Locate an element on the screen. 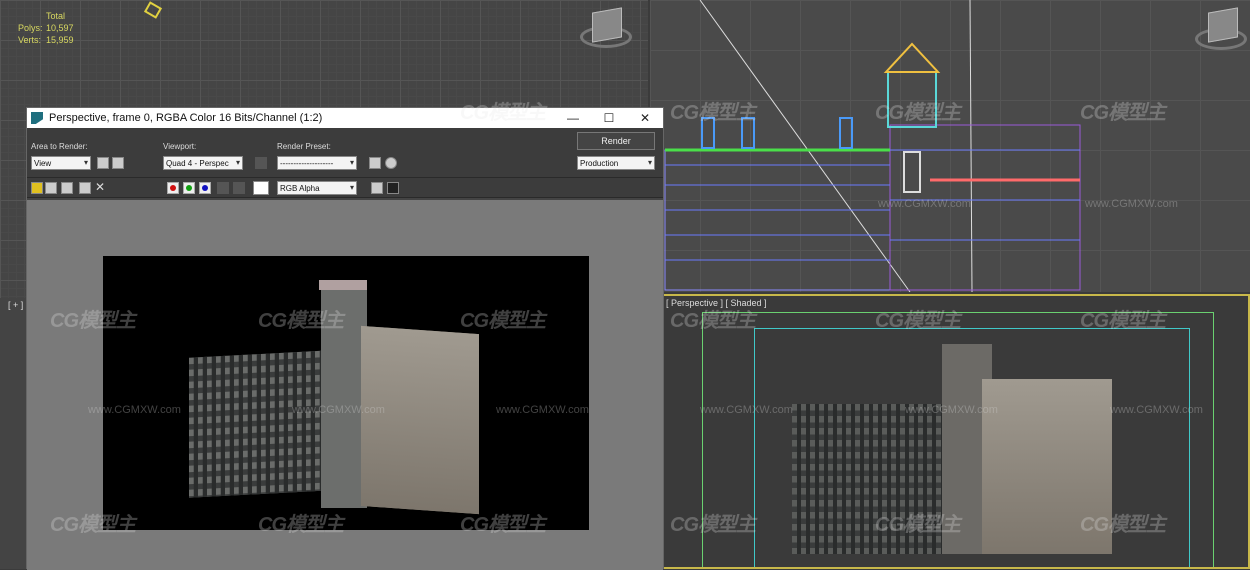  render-toolbar-channels: ✕ RGB Alpha ▾ is located at coordinates (345, 188).